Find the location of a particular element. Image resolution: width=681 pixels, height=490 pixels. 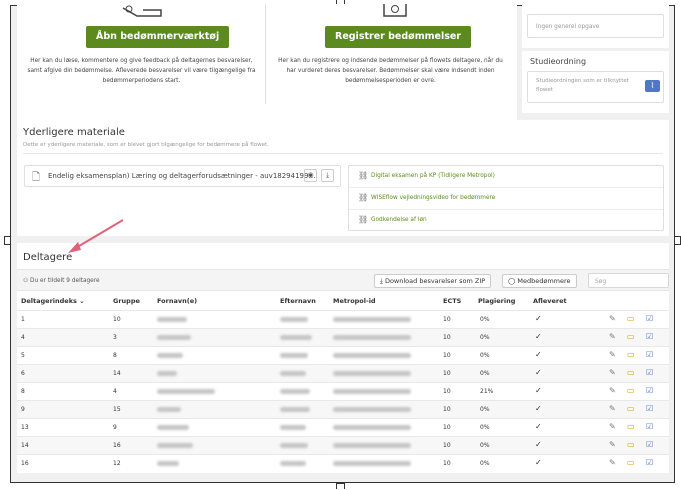

column-header-lastname: Efternavn is located at coordinates (298, 301).